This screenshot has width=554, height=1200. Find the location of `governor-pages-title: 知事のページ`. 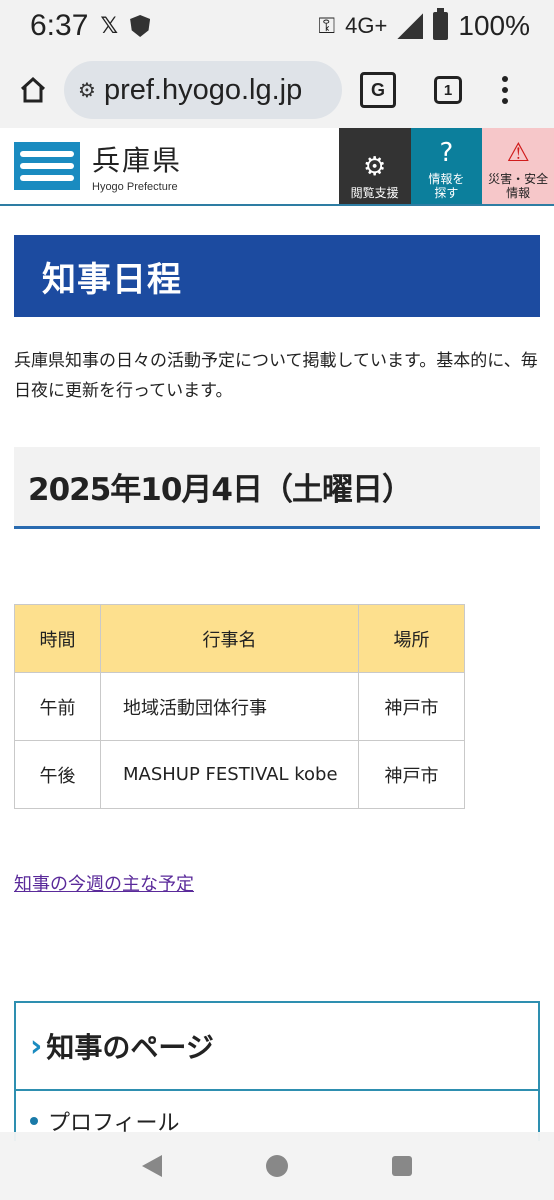

governor-pages-title: 知事のページ is located at coordinates (130, 1047).